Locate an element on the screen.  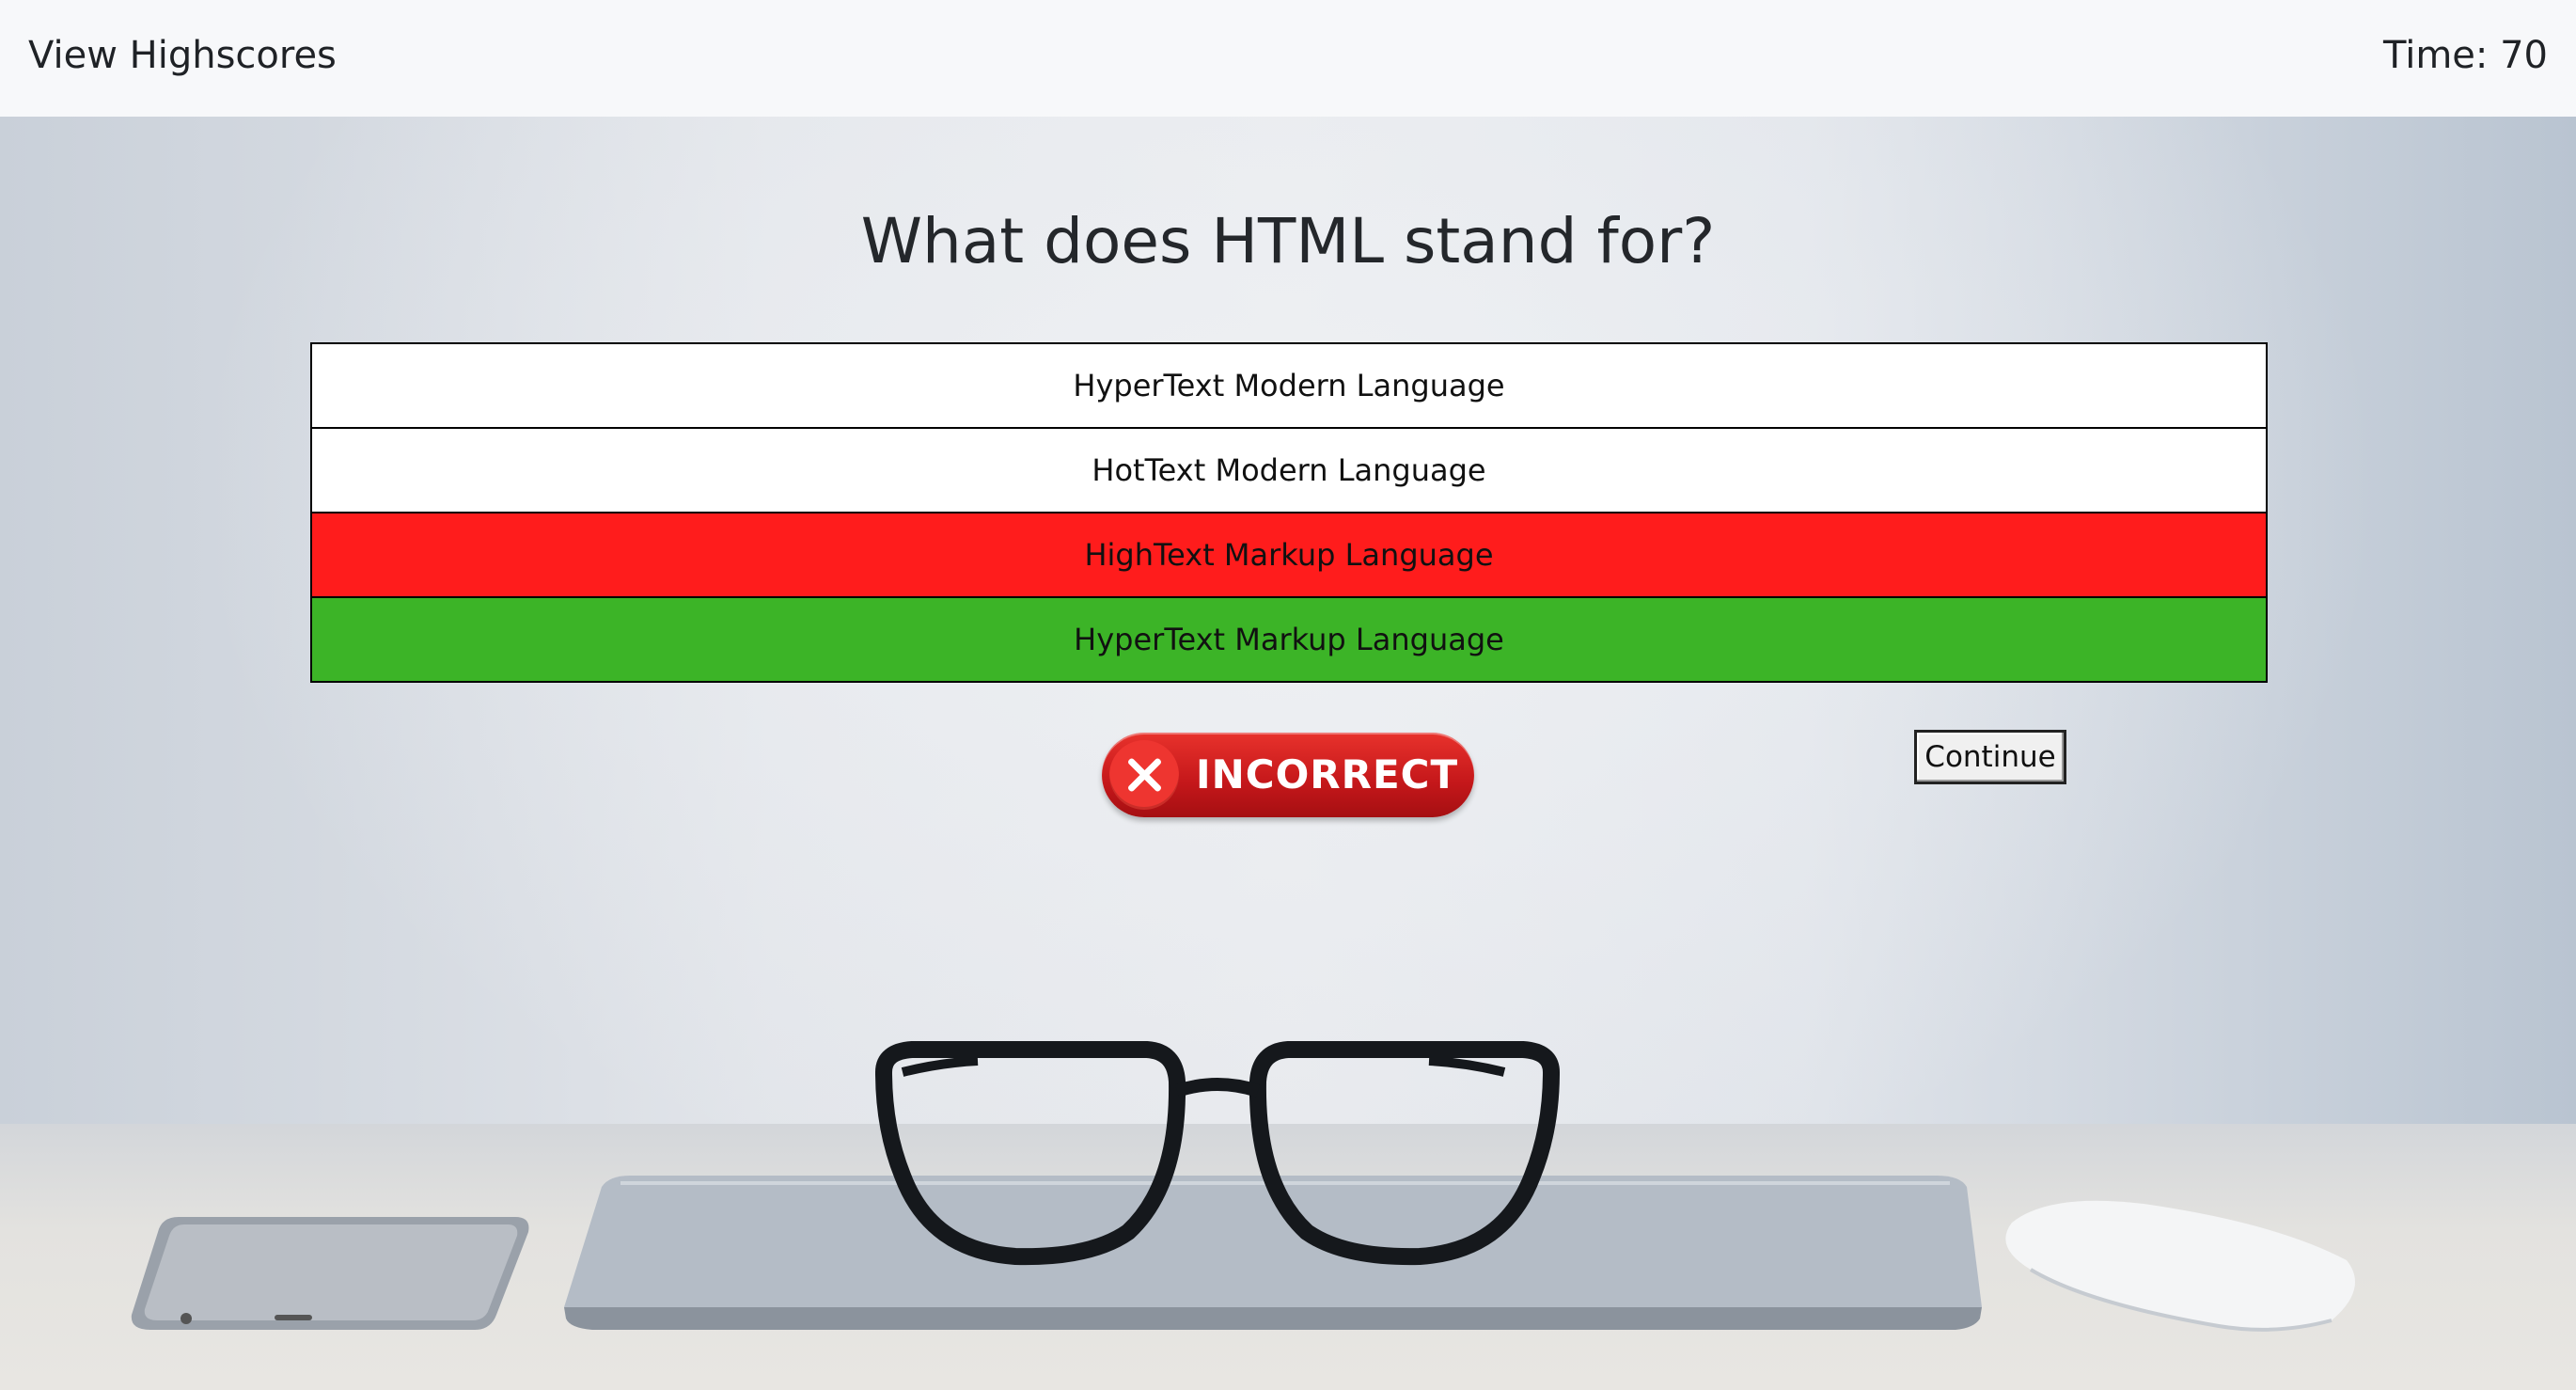
timer-label: Time: is located at coordinates (2436, 55).